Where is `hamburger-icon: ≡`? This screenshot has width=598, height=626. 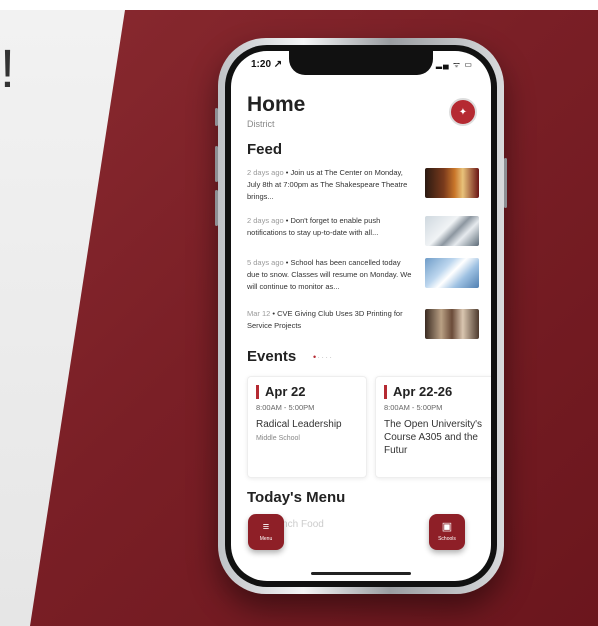 hamburger-icon: ≡ is located at coordinates (266, 527).